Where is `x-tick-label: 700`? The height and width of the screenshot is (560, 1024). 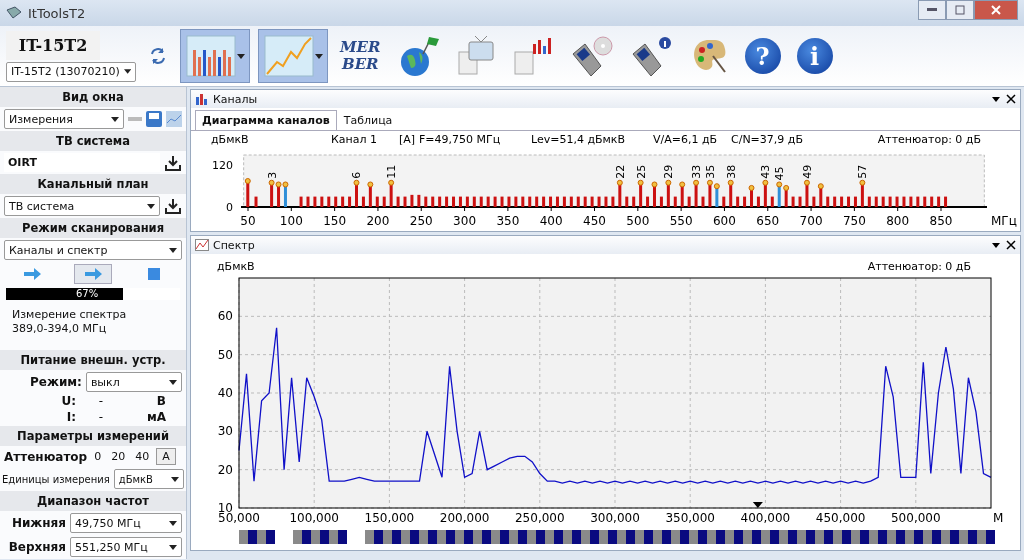 x-tick-label: 700 is located at coordinates (811, 221).